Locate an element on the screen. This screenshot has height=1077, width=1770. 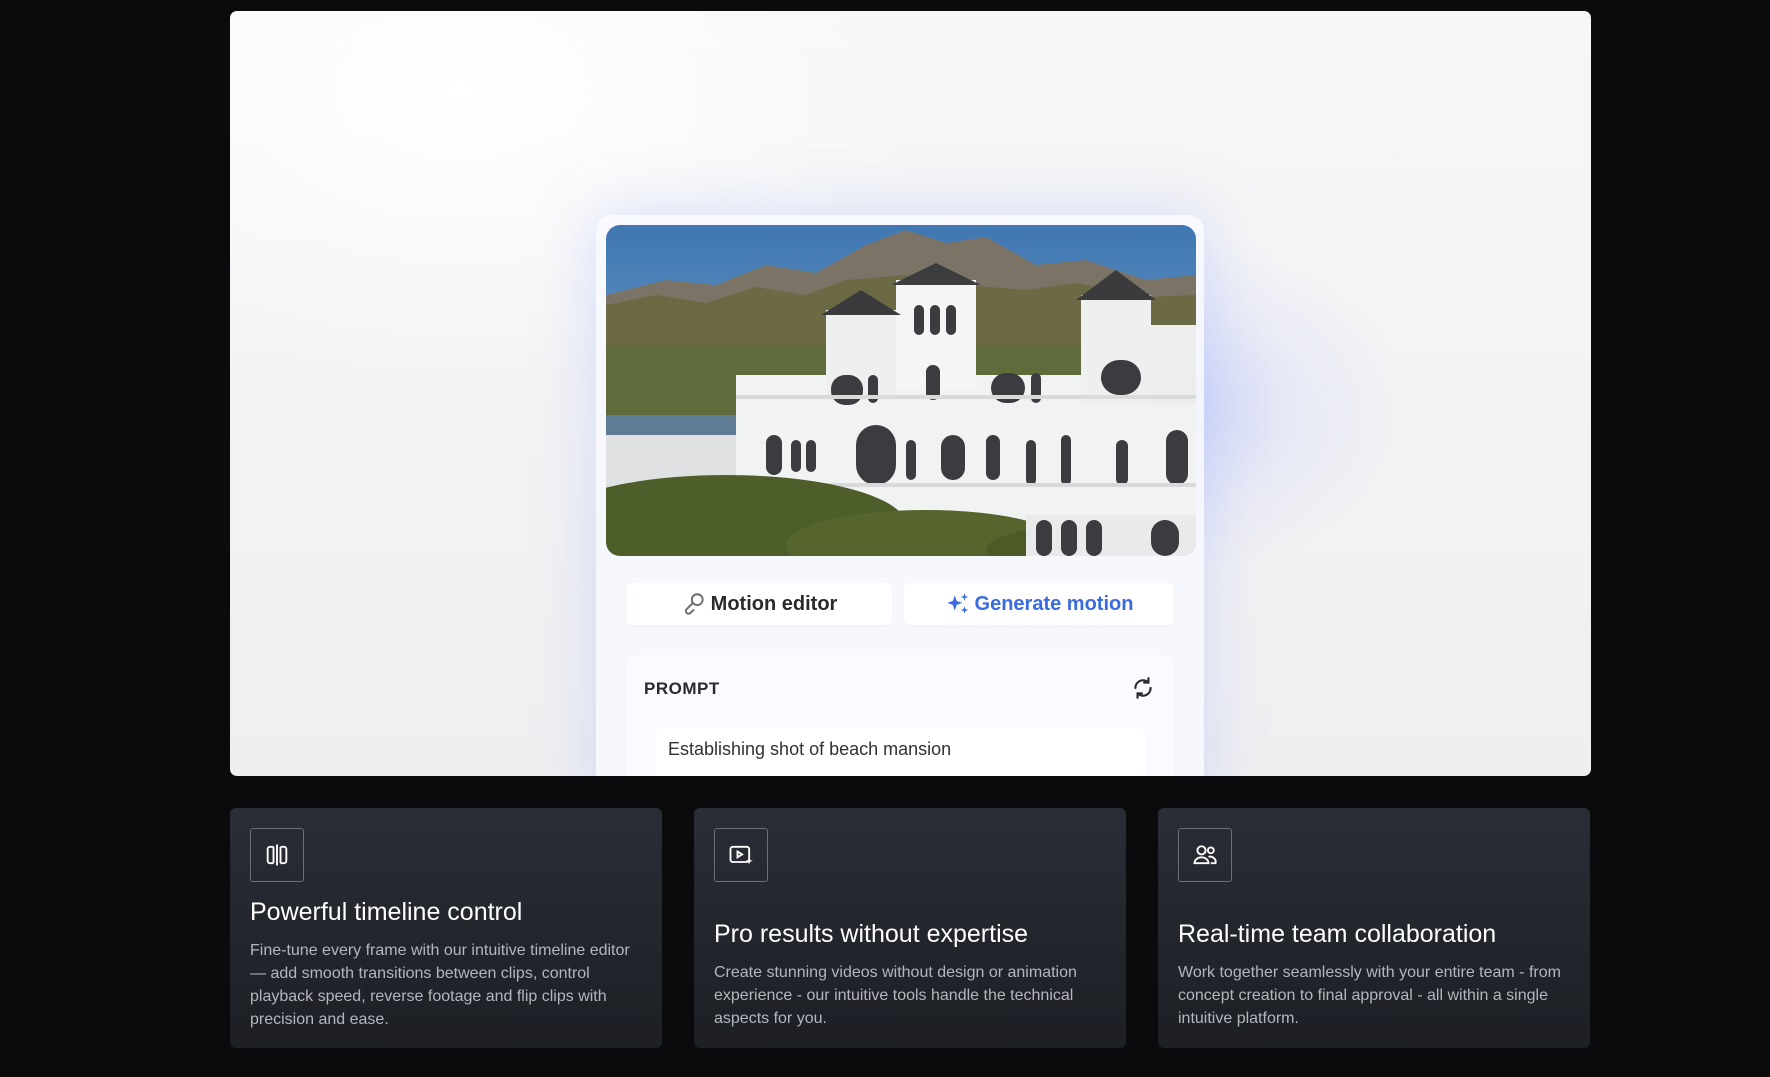
split-timeline-icon is located at coordinates (277, 855).